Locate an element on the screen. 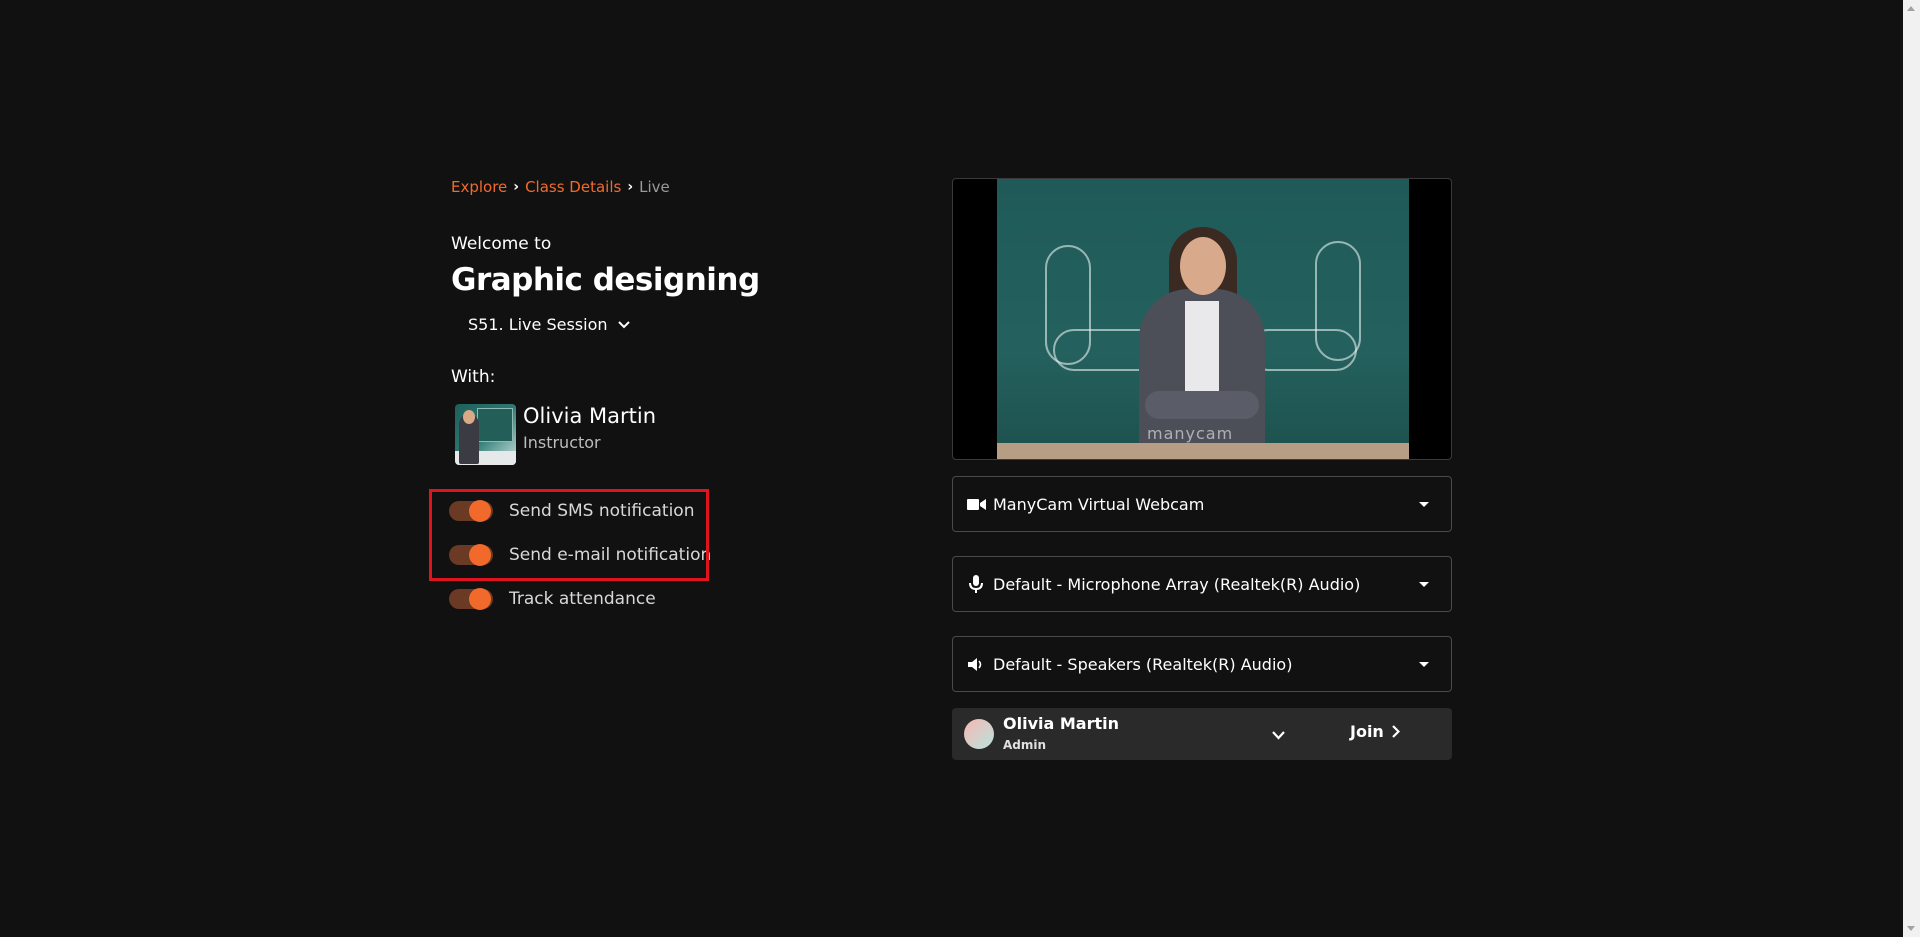 Image resolution: width=1920 pixels, height=937 pixels. email-notification-label: Send e-mail notification is located at coordinates (610, 555).